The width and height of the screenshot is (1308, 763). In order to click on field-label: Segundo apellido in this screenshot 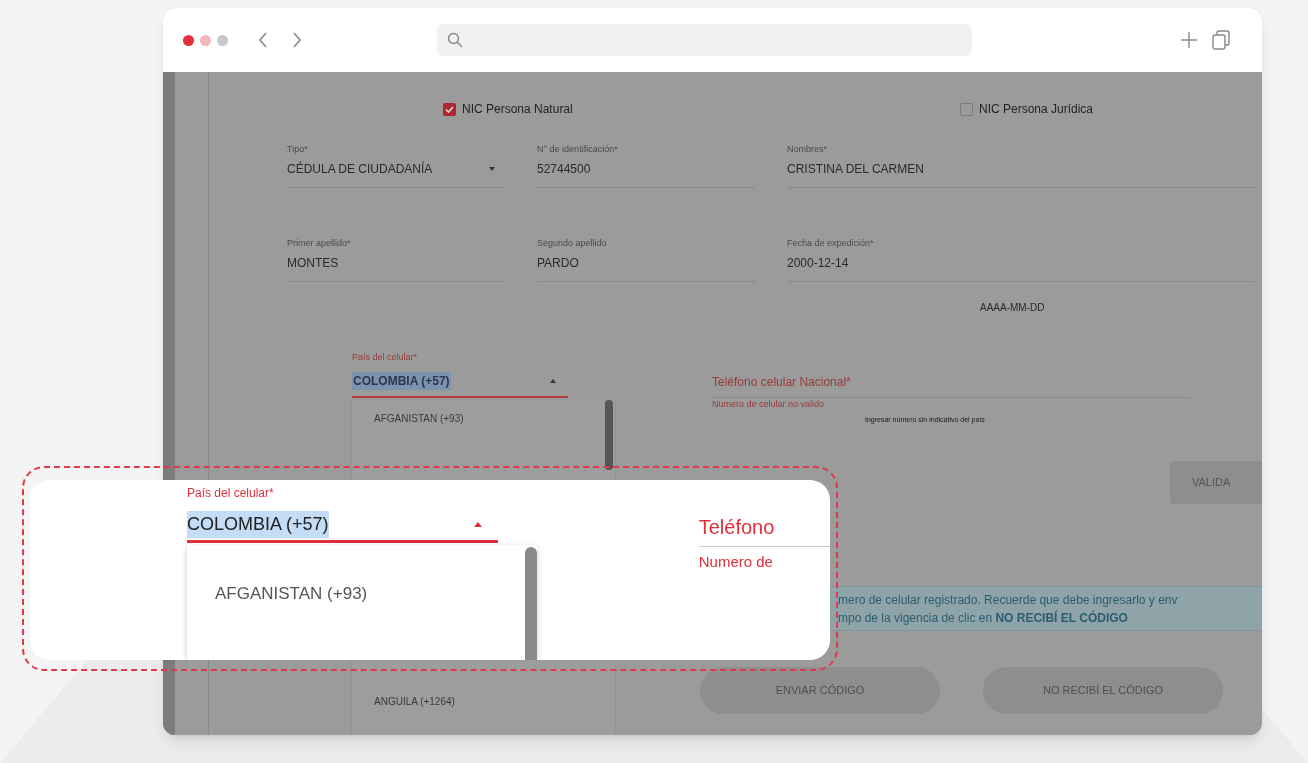, I will do `click(572, 243)`.